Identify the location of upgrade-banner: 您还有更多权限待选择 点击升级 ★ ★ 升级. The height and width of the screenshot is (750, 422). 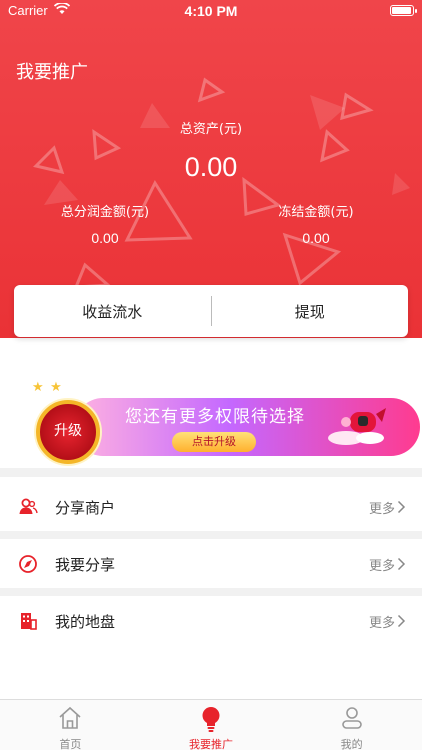
(224, 421).